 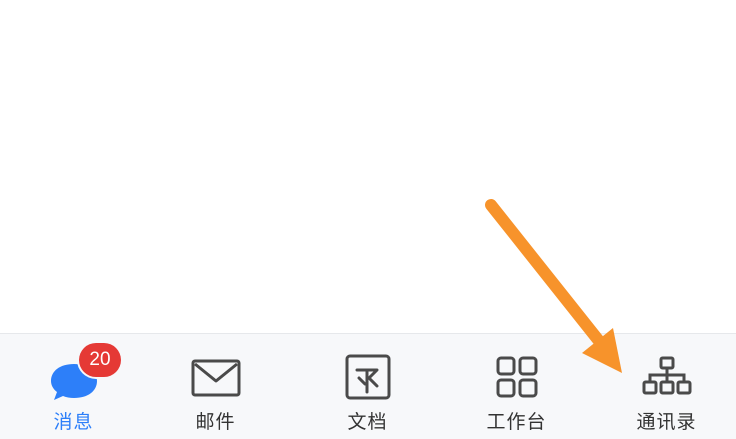 I want to click on document-icon, so click(x=368, y=378).